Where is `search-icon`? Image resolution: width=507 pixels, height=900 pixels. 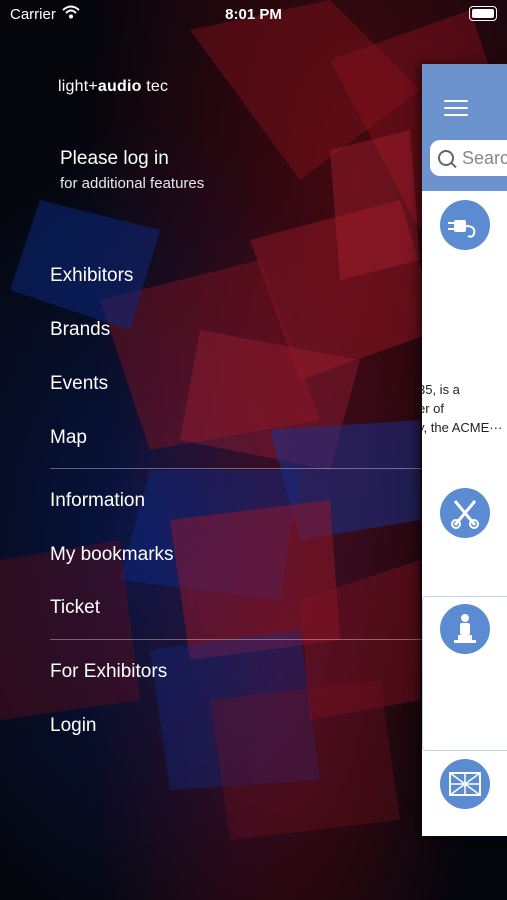 search-icon is located at coordinates (446, 158).